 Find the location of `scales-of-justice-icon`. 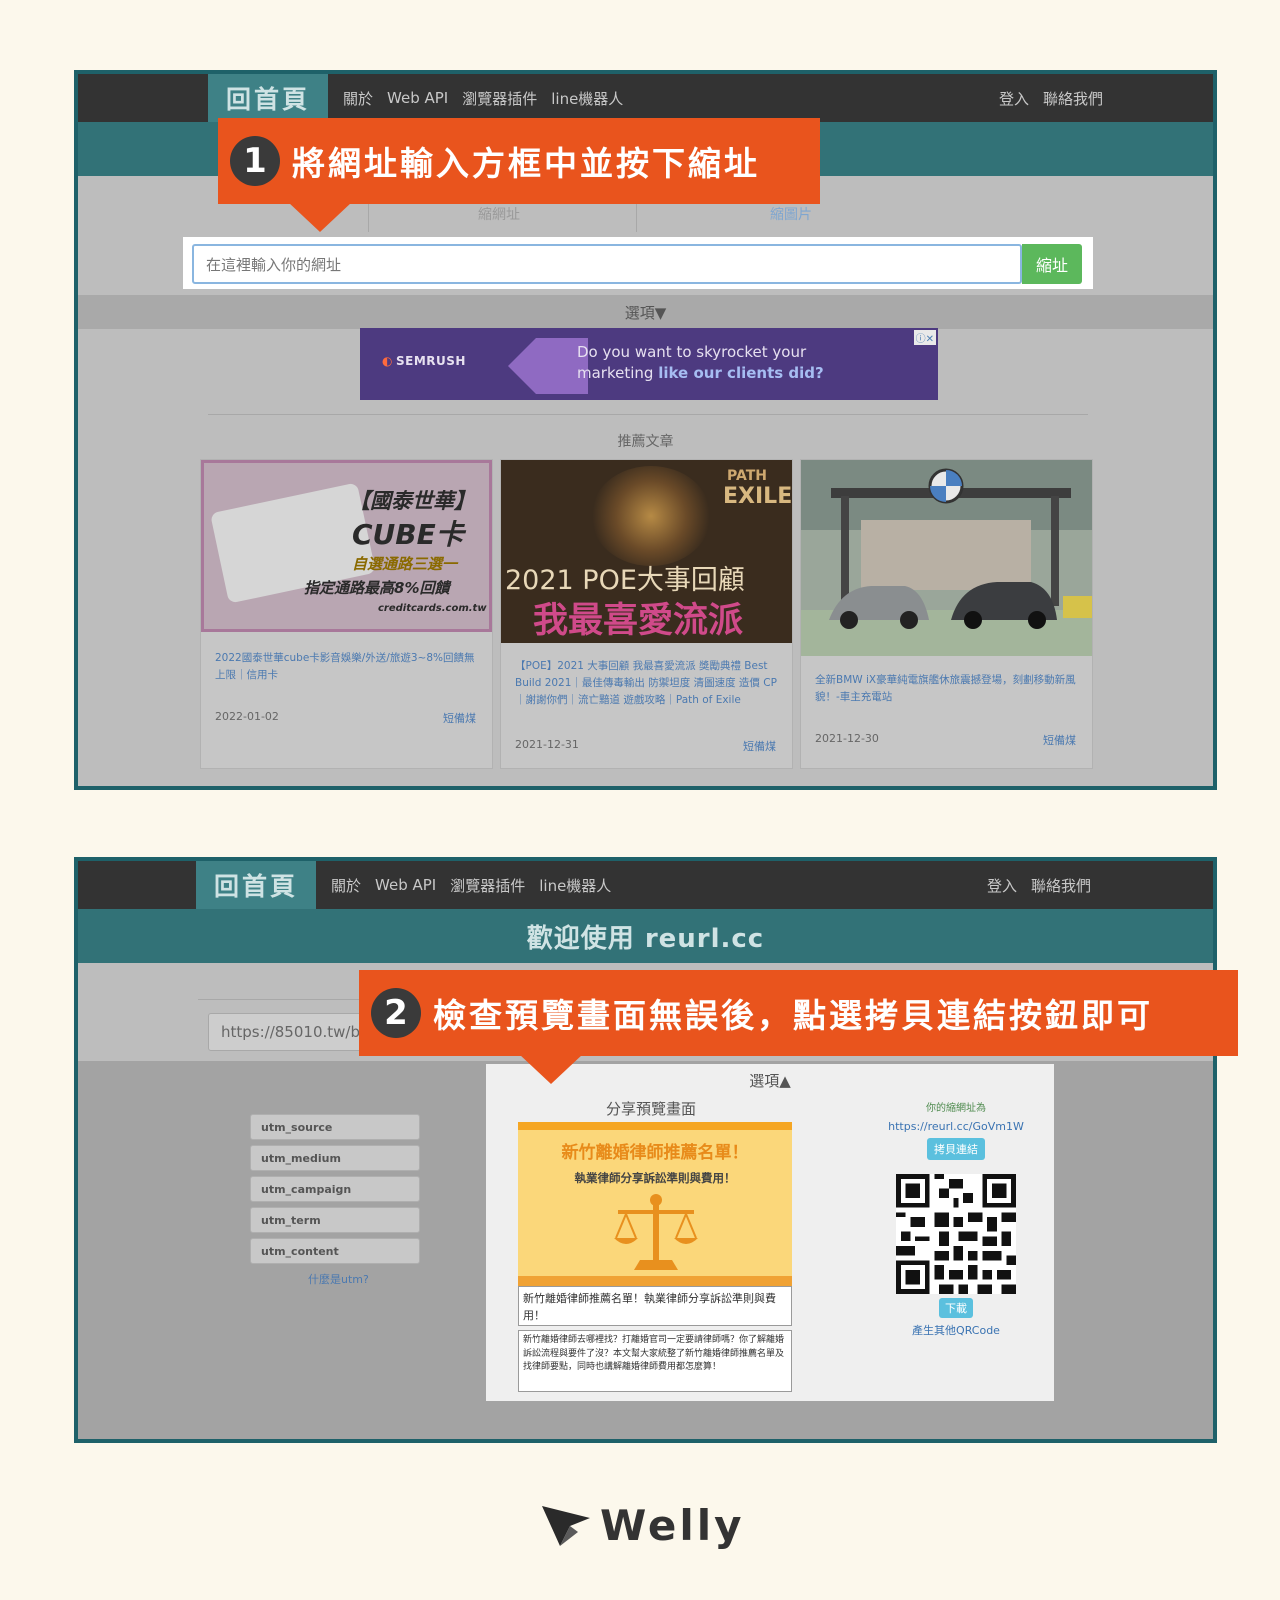

scales-of-justice-icon is located at coordinates (656, 1232).